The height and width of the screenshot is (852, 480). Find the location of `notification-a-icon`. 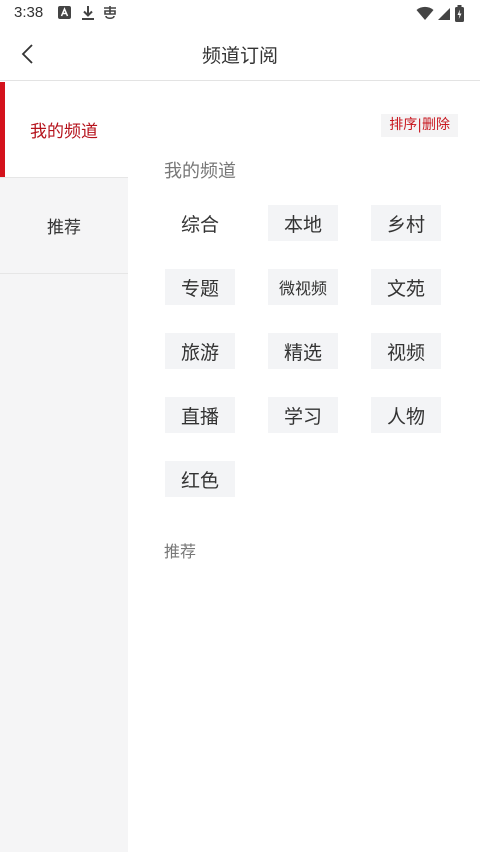

notification-a-icon is located at coordinates (64, 12).